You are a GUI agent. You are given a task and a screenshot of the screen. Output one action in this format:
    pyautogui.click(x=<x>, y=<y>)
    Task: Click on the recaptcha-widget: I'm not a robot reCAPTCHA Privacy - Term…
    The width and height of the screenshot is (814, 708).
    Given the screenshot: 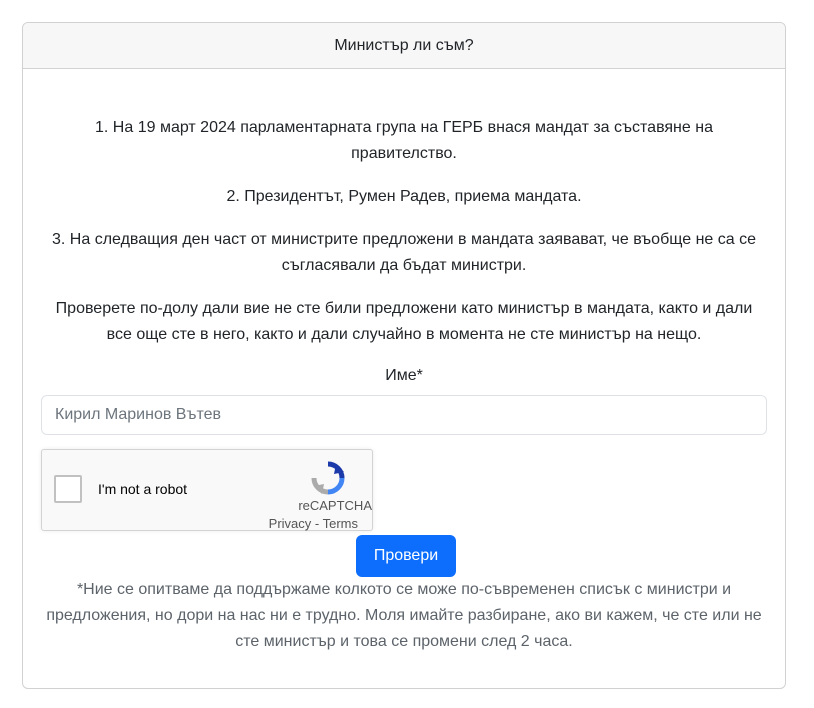 What is the action you would take?
    pyautogui.click(x=207, y=490)
    